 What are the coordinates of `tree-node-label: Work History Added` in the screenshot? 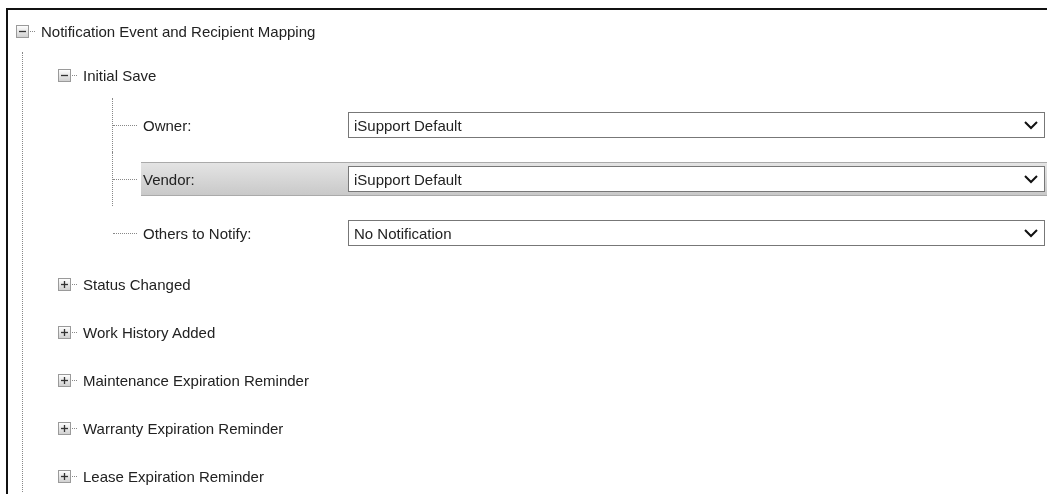 It's located at (149, 332).